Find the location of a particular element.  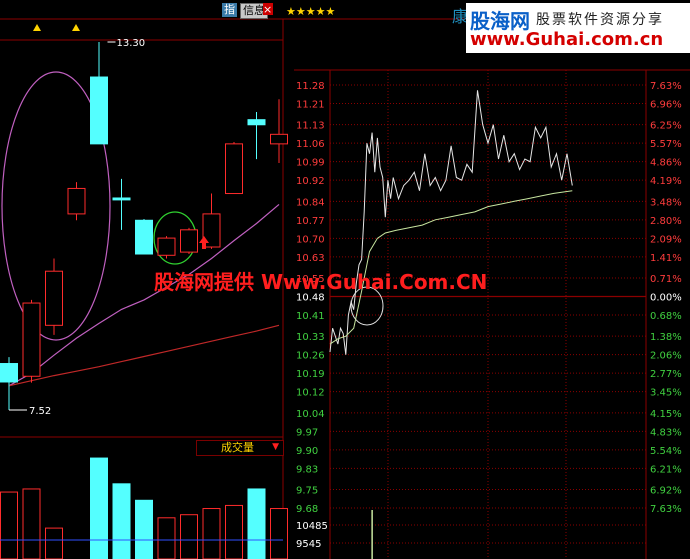

watermark: 股海网提供 Www.Guhai.Com.CN is located at coordinates (321, 282).